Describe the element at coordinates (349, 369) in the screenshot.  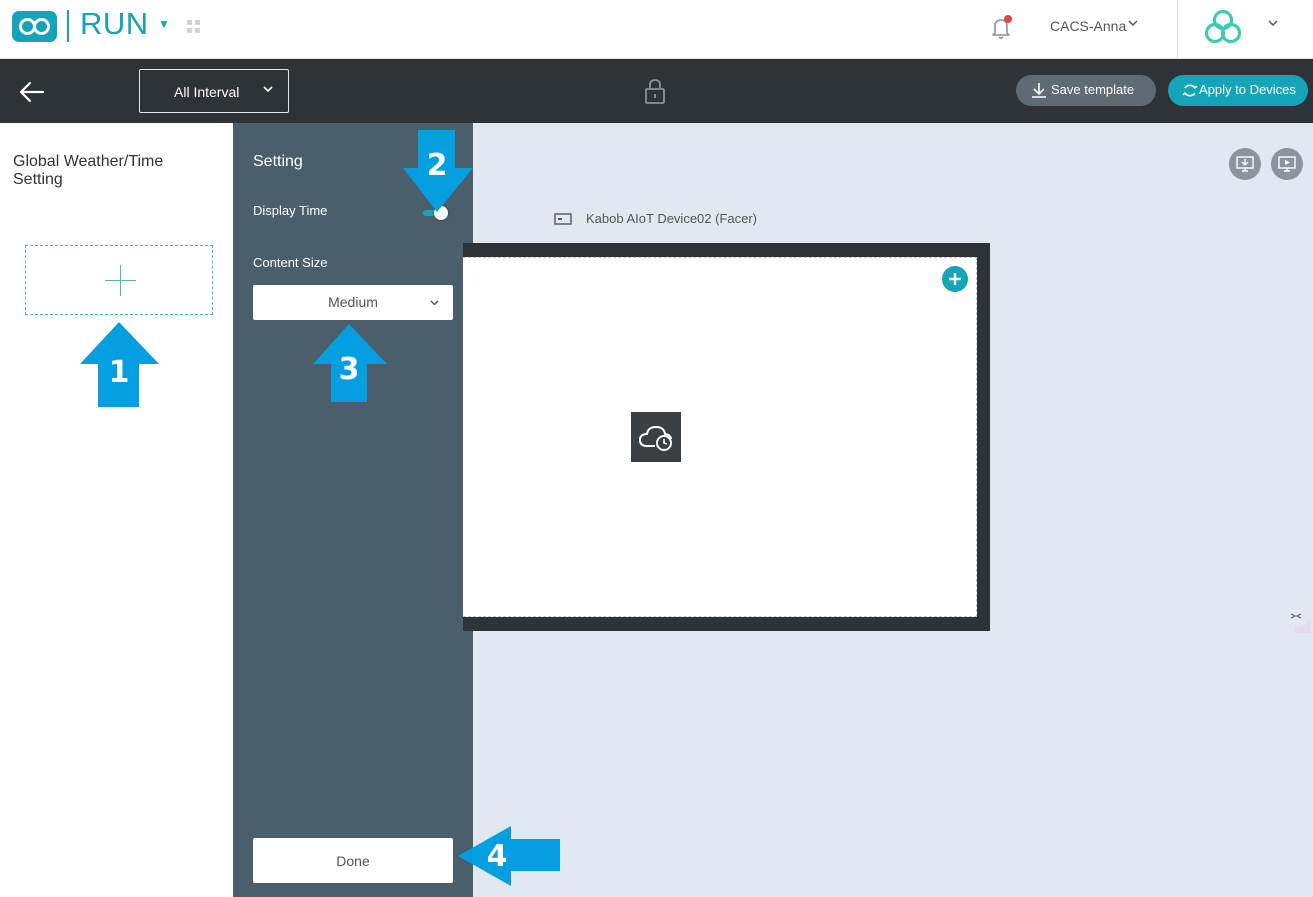
I see `step-3-label: 3` at that location.